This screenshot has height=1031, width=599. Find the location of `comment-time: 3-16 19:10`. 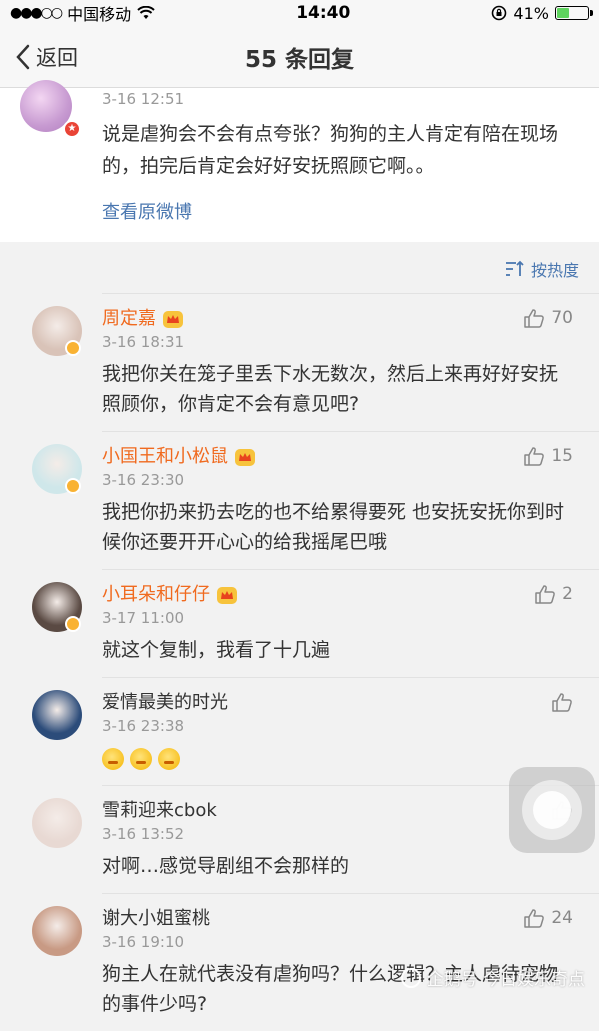

comment-time: 3-16 19:10 is located at coordinates (143, 942).